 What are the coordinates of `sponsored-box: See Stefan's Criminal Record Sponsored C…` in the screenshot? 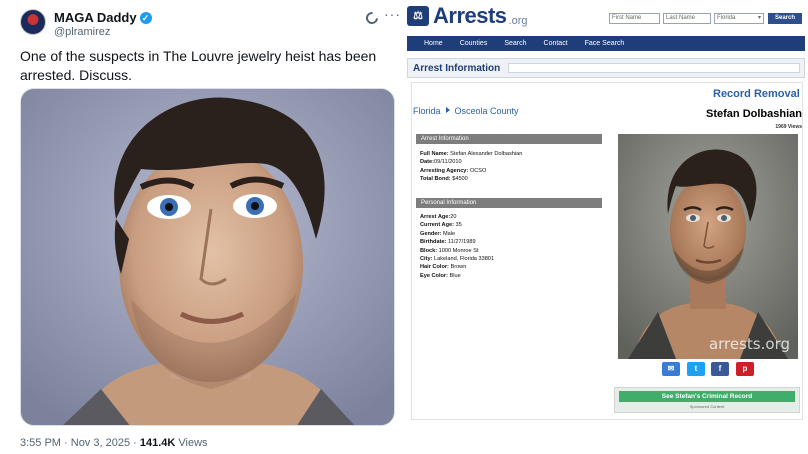 It's located at (707, 400).